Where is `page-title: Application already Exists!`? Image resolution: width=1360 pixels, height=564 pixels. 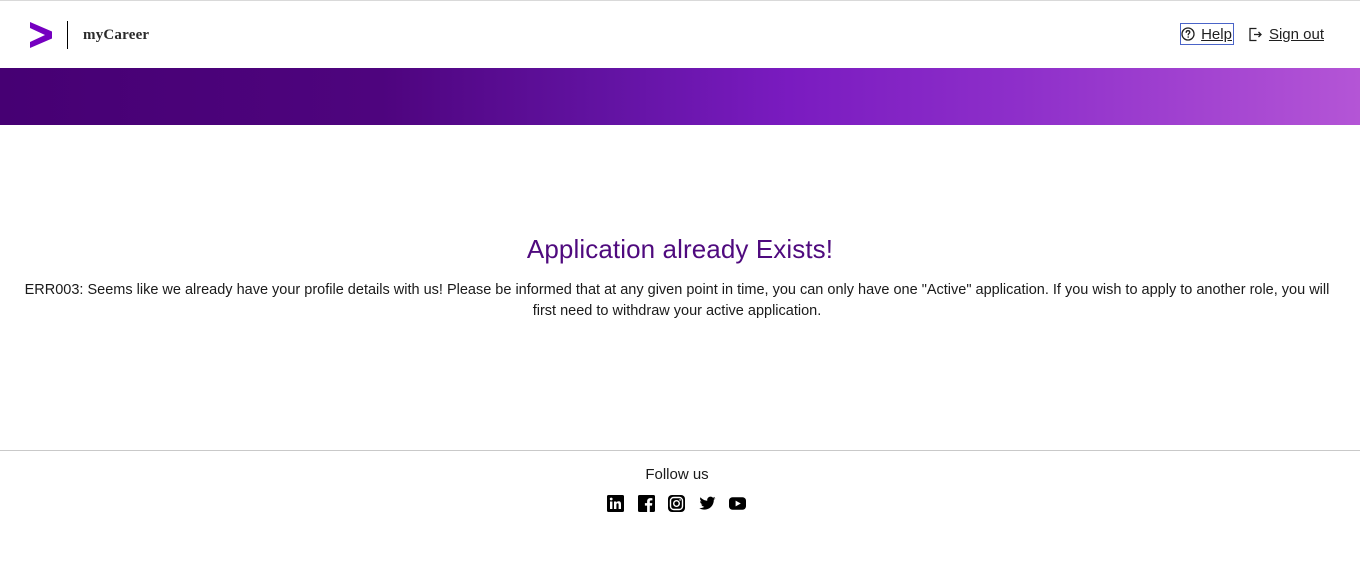 page-title: Application already Exists! is located at coordinates (680, 249).